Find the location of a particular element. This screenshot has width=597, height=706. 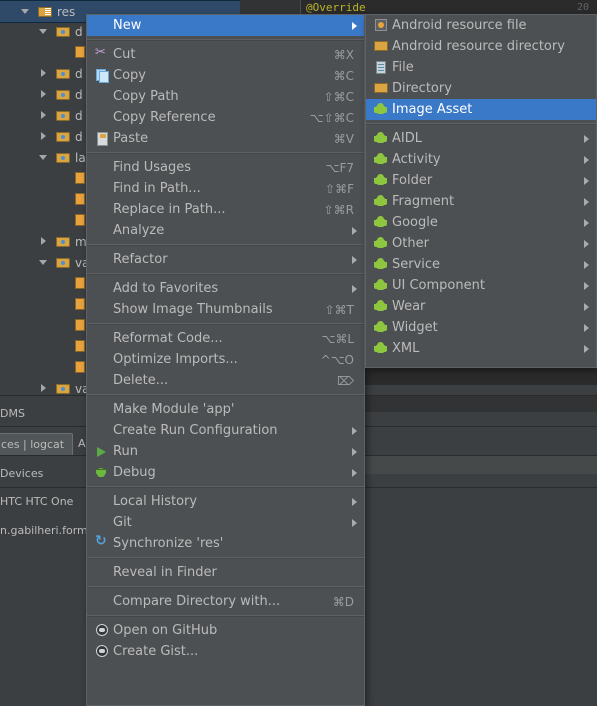

menu-item-replace-in-path: Replace in Path... ⇧⌘R is located at coordinates (225, 209).